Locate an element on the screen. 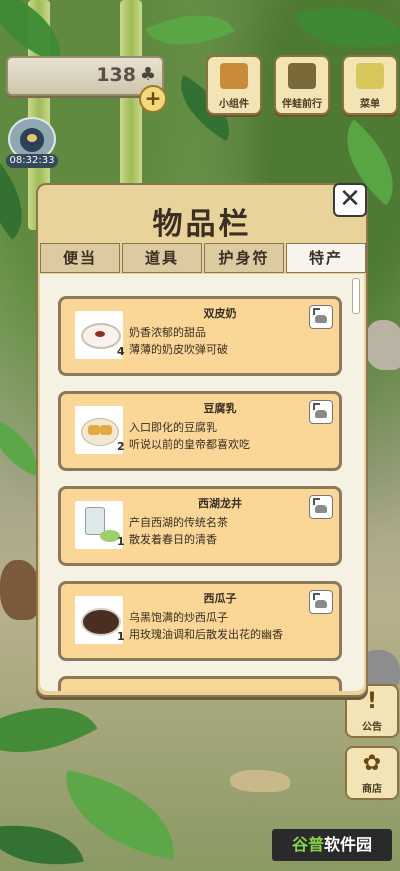  close-button: ✕ is located at coordinates (350, 200).